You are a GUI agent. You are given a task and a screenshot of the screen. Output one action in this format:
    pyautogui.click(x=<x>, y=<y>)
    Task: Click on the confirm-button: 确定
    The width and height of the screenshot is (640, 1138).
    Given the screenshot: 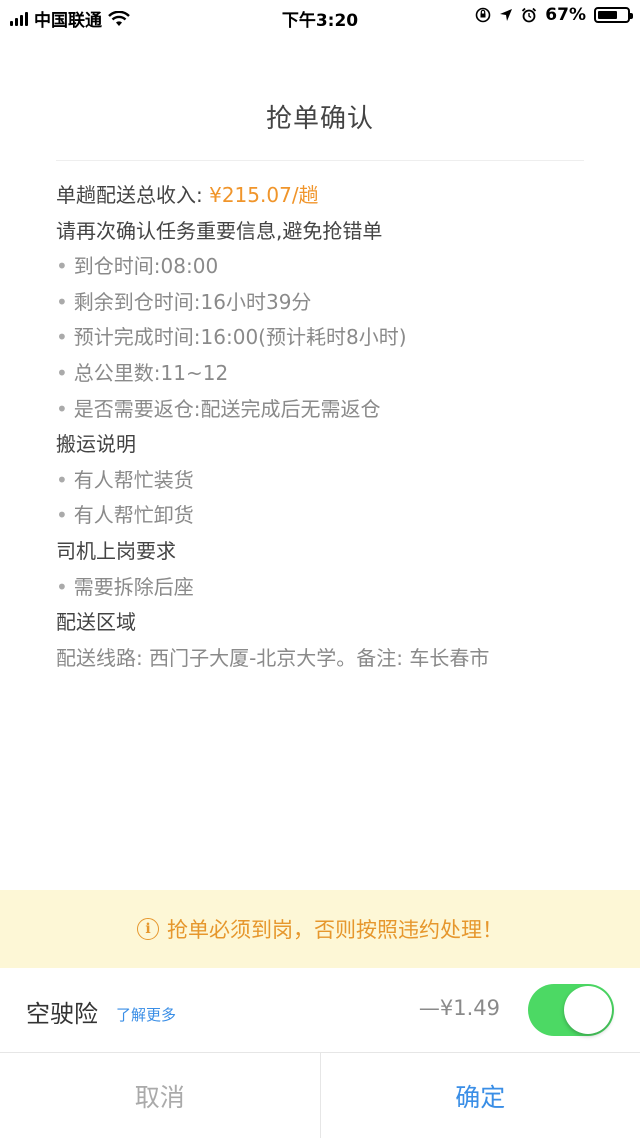 What is the action you would take?
    pyautogui.click(x=480, y=1095)
    